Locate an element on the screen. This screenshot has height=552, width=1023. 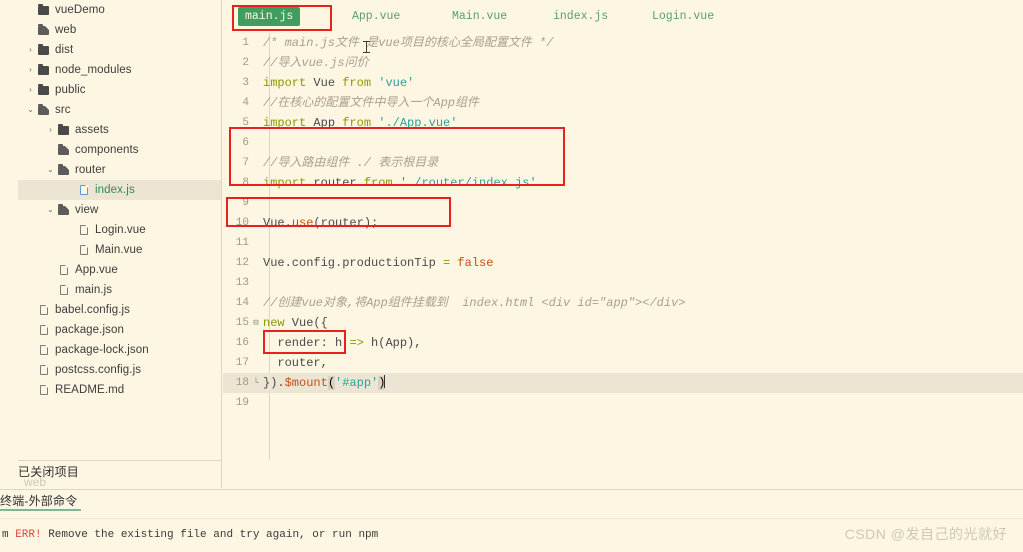
tree-item-label: App.vue is located at coordinates (96, 270).